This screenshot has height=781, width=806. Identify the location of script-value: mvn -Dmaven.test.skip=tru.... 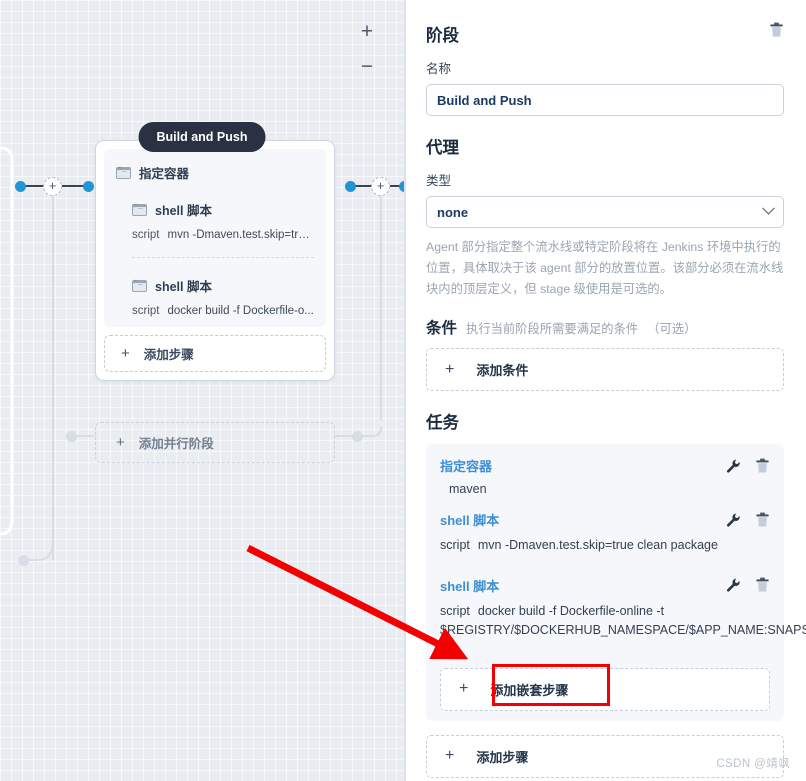
(240, 235).